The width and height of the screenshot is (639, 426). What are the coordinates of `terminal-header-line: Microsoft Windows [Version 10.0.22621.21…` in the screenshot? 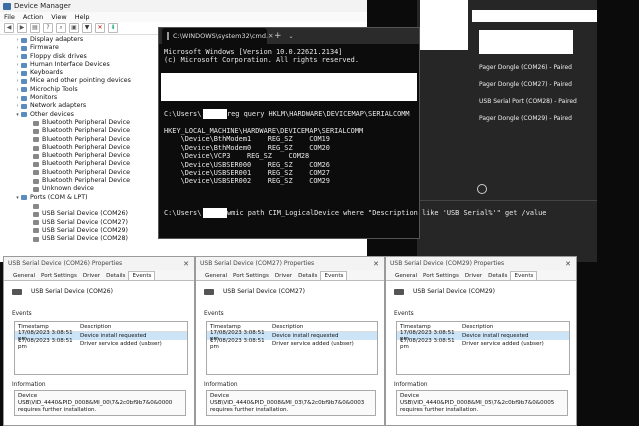 It's located at (253, 52).